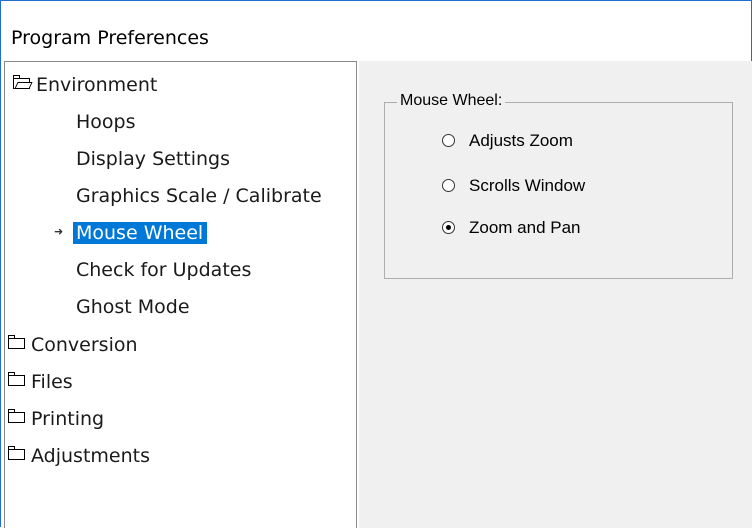  What do you see at coordinates (52, 382) in the screenshot?
I see `tree-item-label: Files` at bounding box center [52, 382].